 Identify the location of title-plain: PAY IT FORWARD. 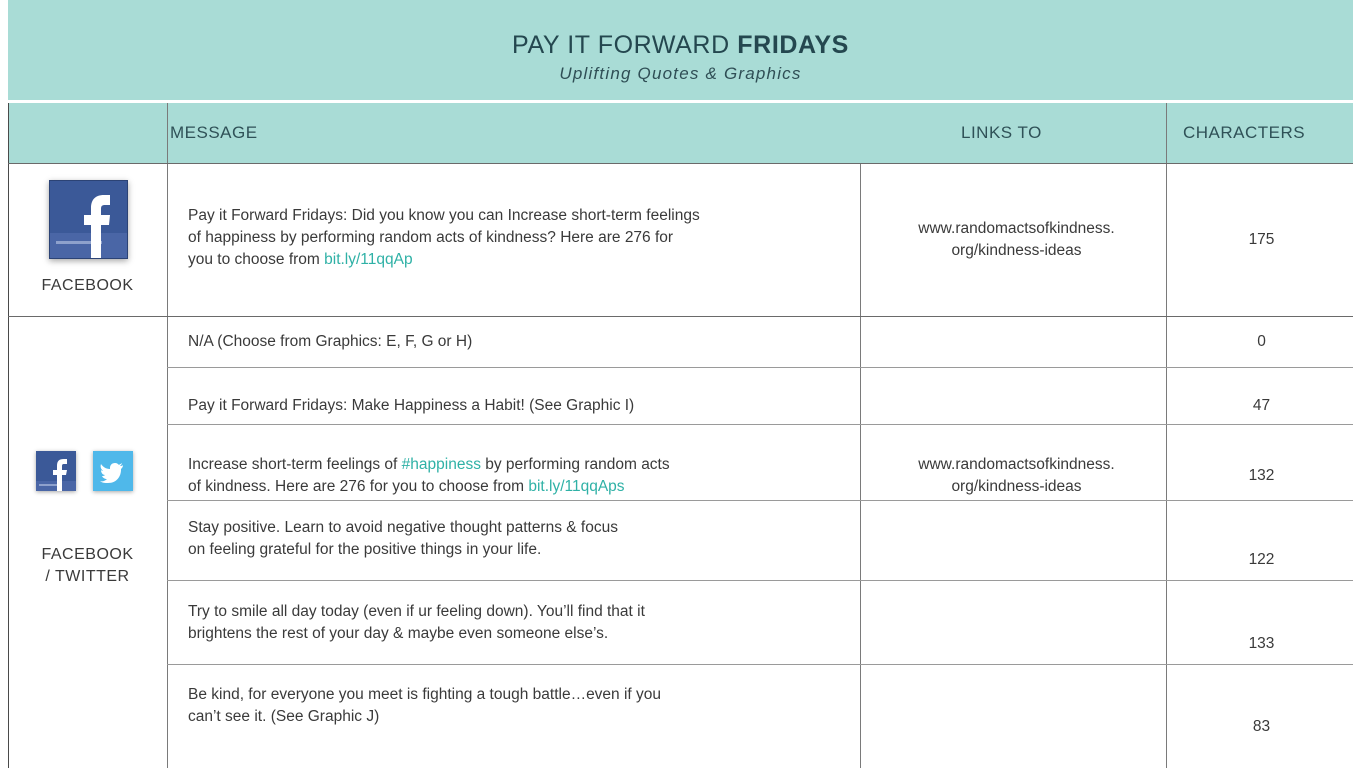
(621, 45).